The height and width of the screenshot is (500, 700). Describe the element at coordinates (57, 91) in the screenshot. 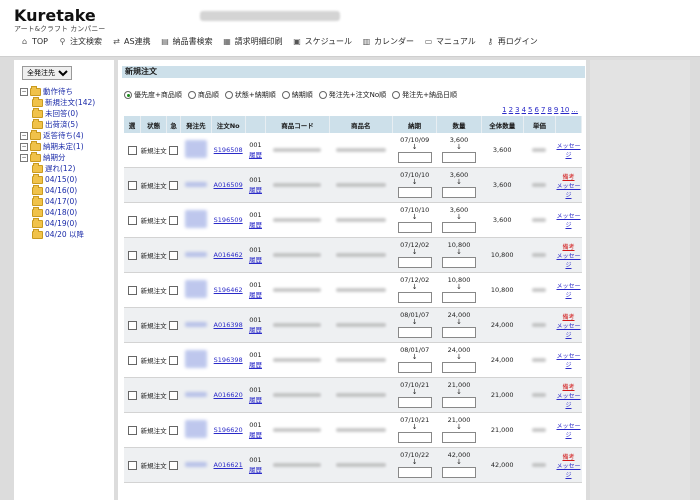

I see `tree-item: − 動作待ち` at that location.